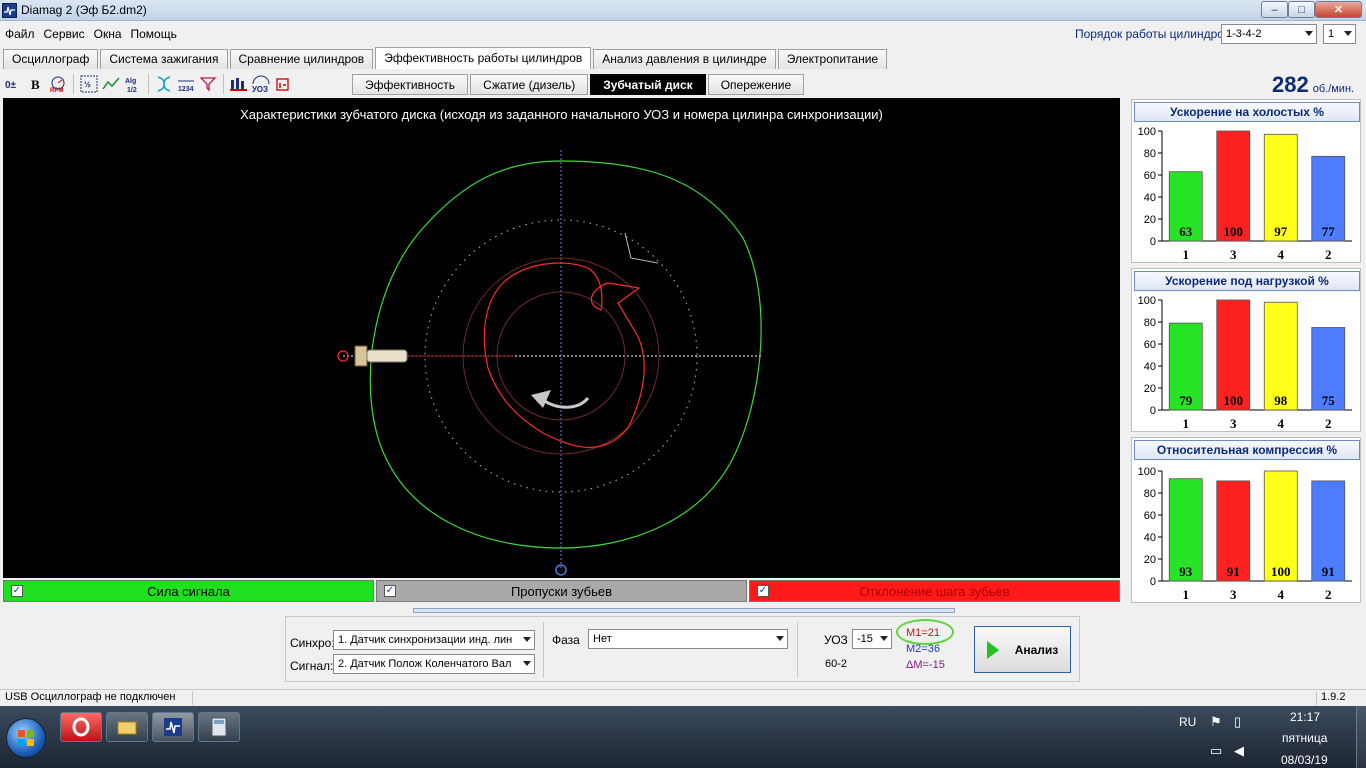  What do you see at coordinates (1022, 649) in the screenshot?
I see `analyze-button: Анализ` at bounding box center [1022, 649].